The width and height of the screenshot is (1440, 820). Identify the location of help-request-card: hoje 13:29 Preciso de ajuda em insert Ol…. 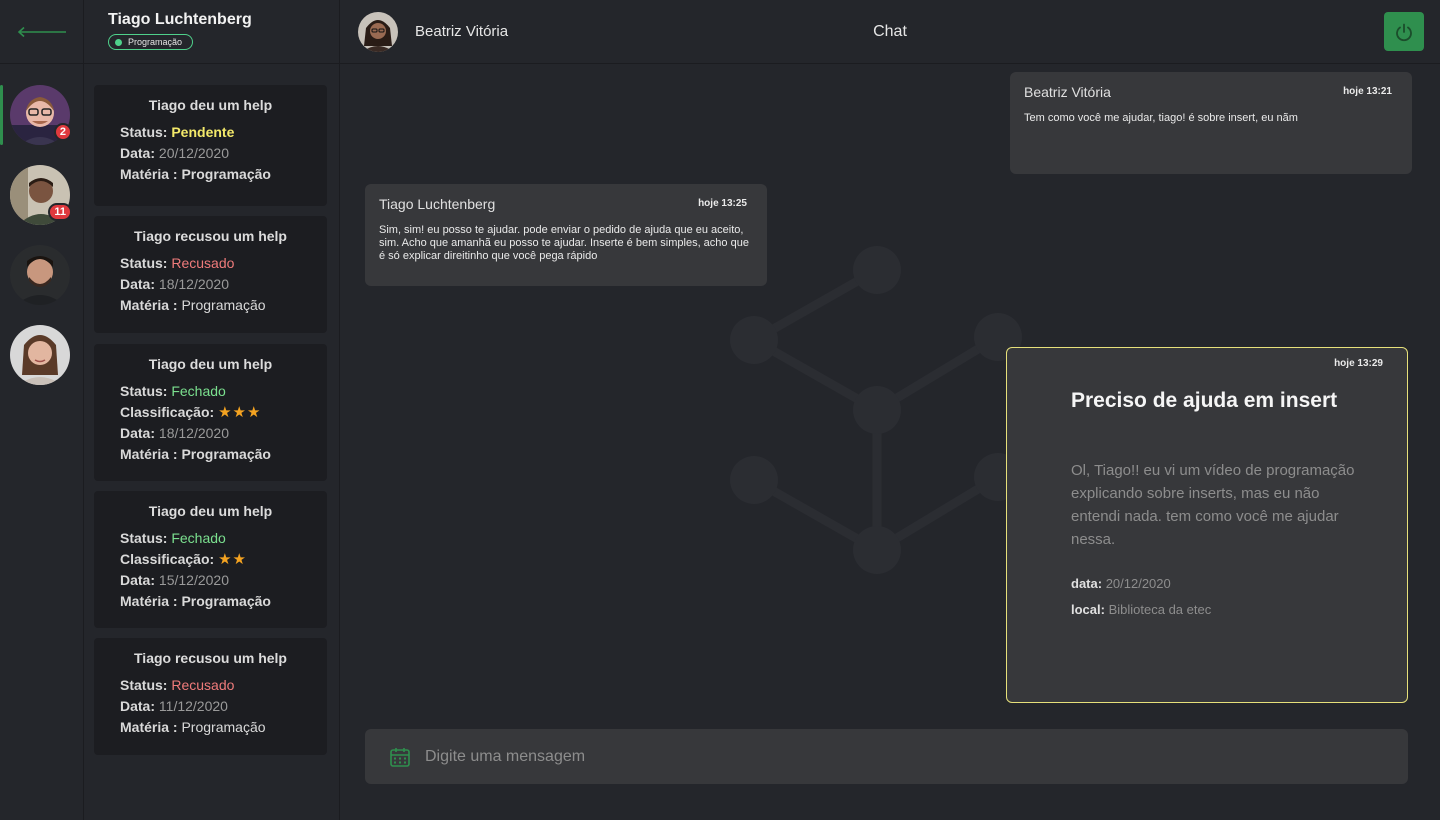
(1207, 525).